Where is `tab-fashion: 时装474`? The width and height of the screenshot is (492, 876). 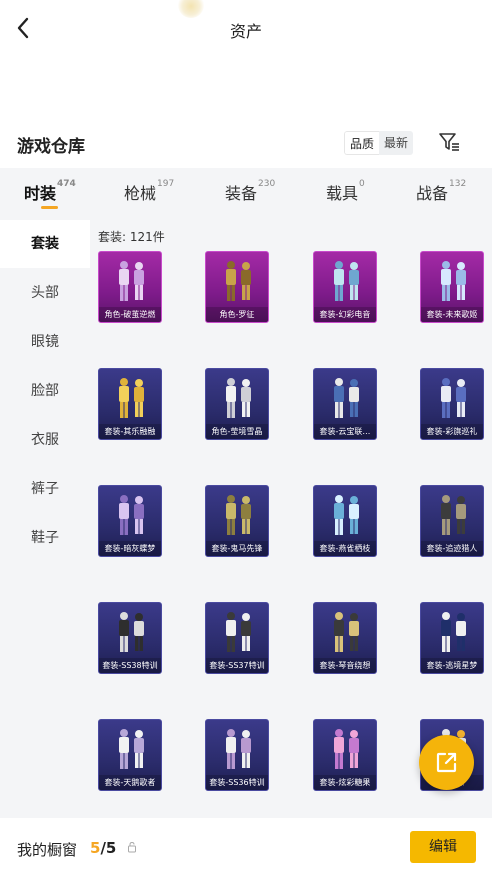
tab-fashion: 时装474 is located at coordinates (50, 191).